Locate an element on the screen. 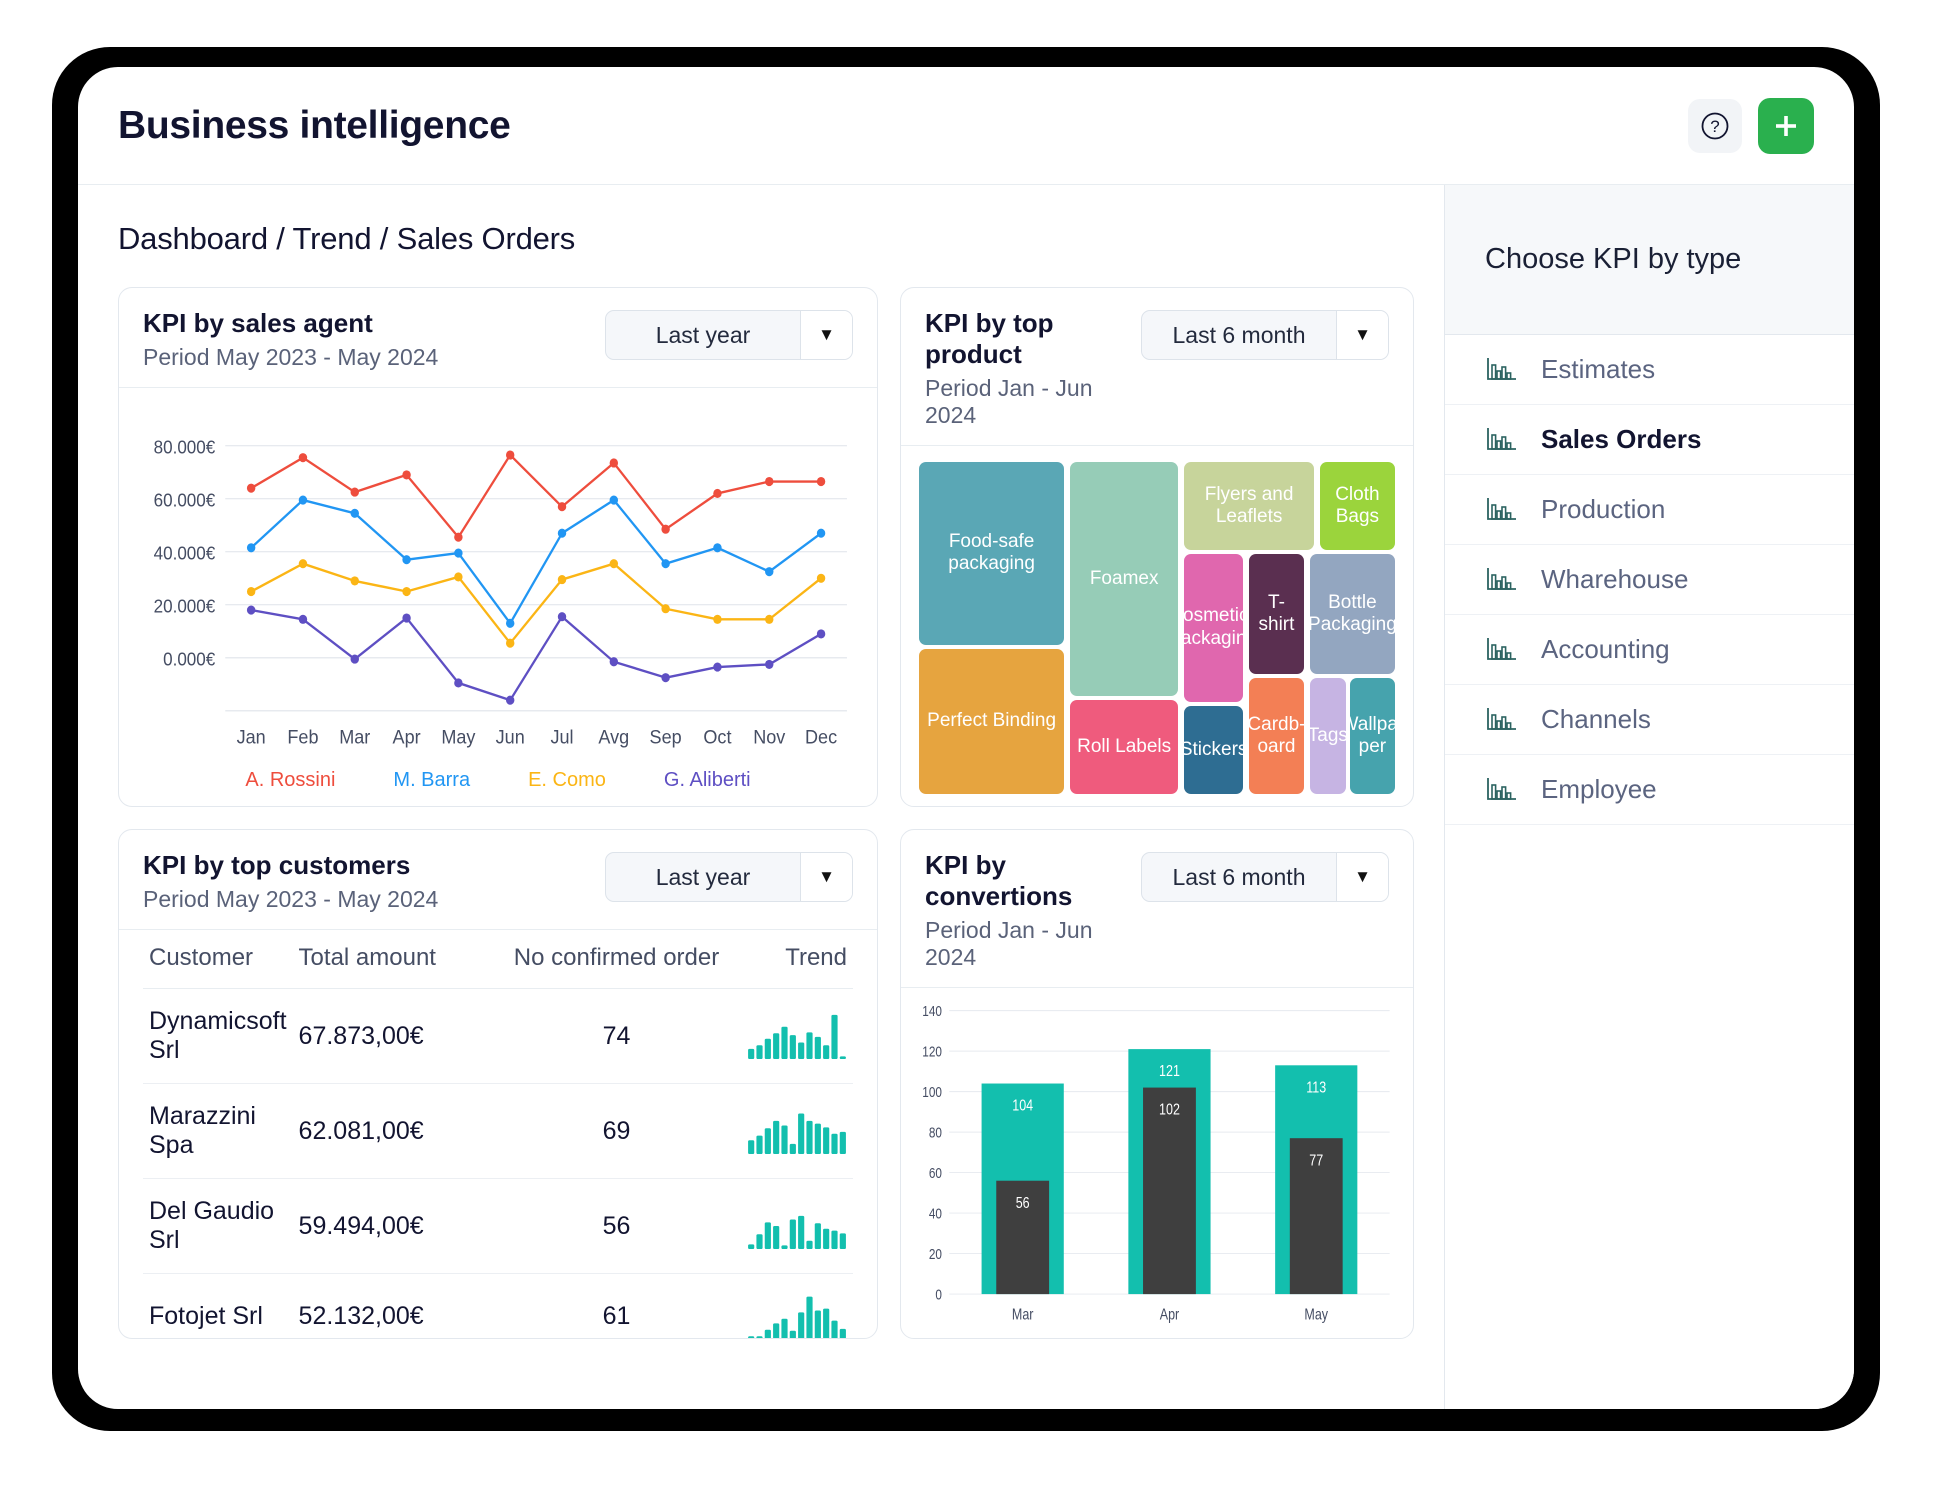 The image size is (1942, 1486). plus-icon is located at coordinates (1786, 125).